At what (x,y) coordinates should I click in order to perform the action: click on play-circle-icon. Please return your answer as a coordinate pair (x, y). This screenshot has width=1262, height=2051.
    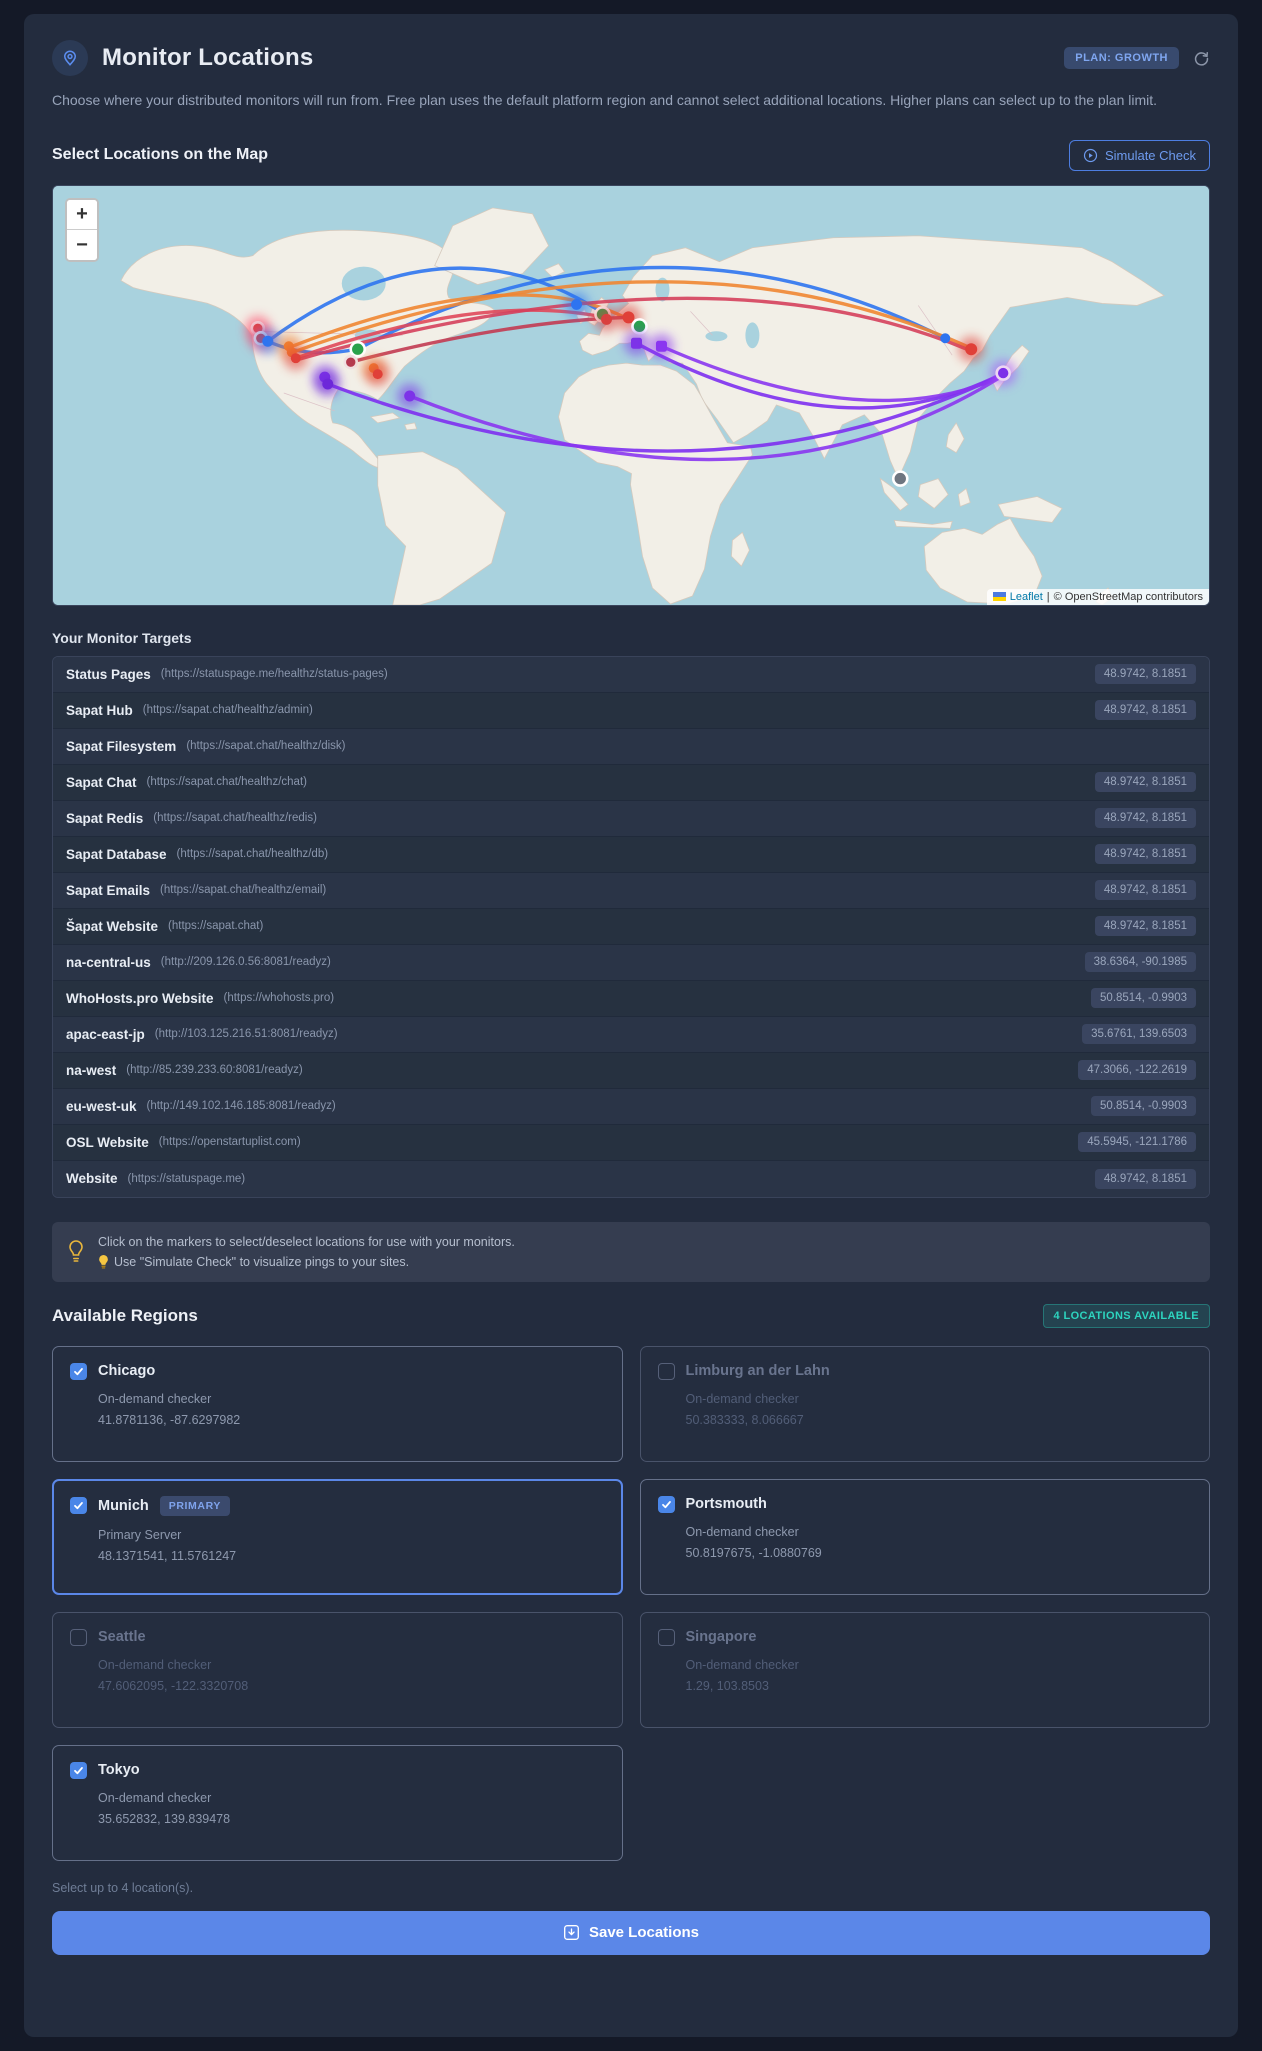
    Looking at the image, I should click on (1090, 155).